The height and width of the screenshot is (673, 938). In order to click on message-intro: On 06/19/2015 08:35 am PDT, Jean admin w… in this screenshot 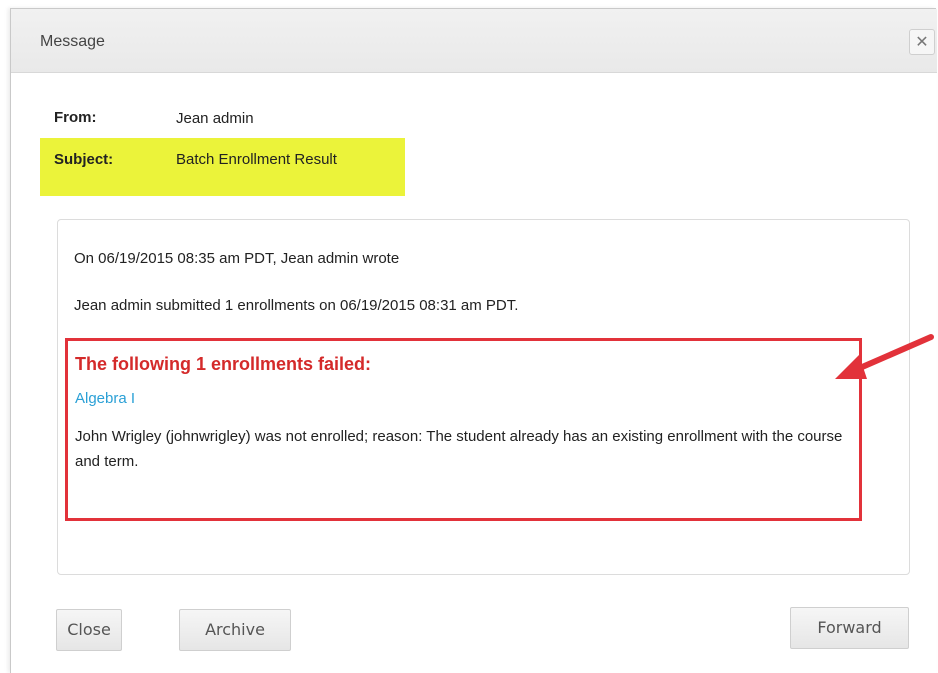, I will do `click(237, 258)`.